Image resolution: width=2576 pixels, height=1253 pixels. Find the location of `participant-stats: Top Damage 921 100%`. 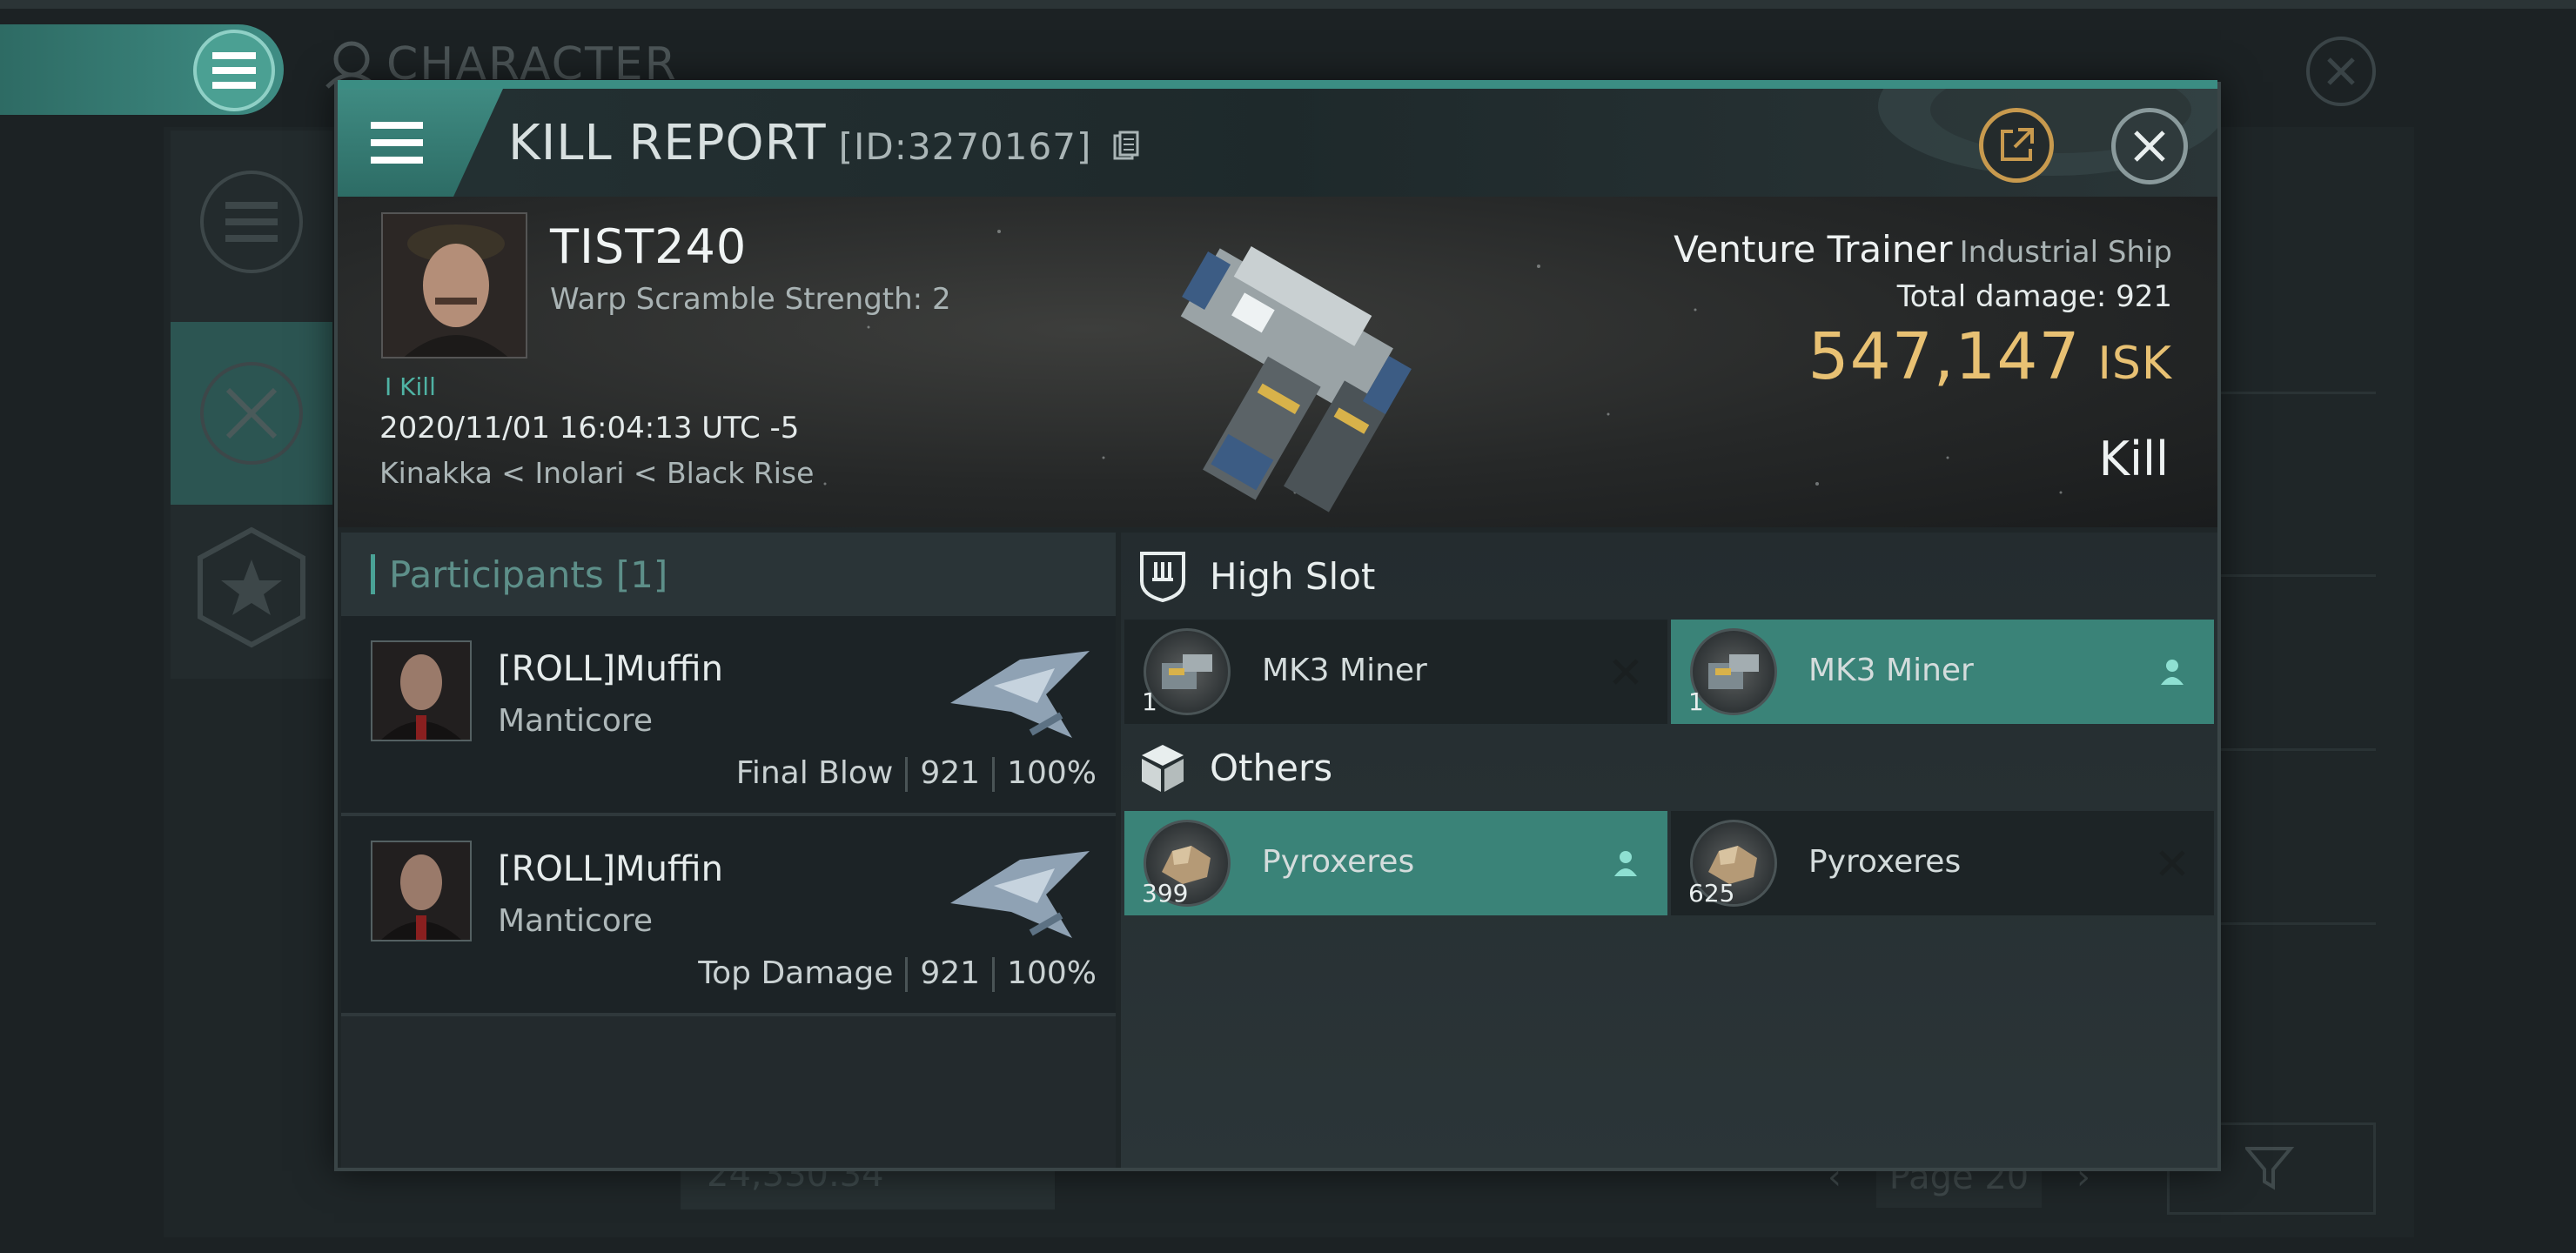

participant-stats: Top Damage 921 100% is located at coordinates (897, 973).